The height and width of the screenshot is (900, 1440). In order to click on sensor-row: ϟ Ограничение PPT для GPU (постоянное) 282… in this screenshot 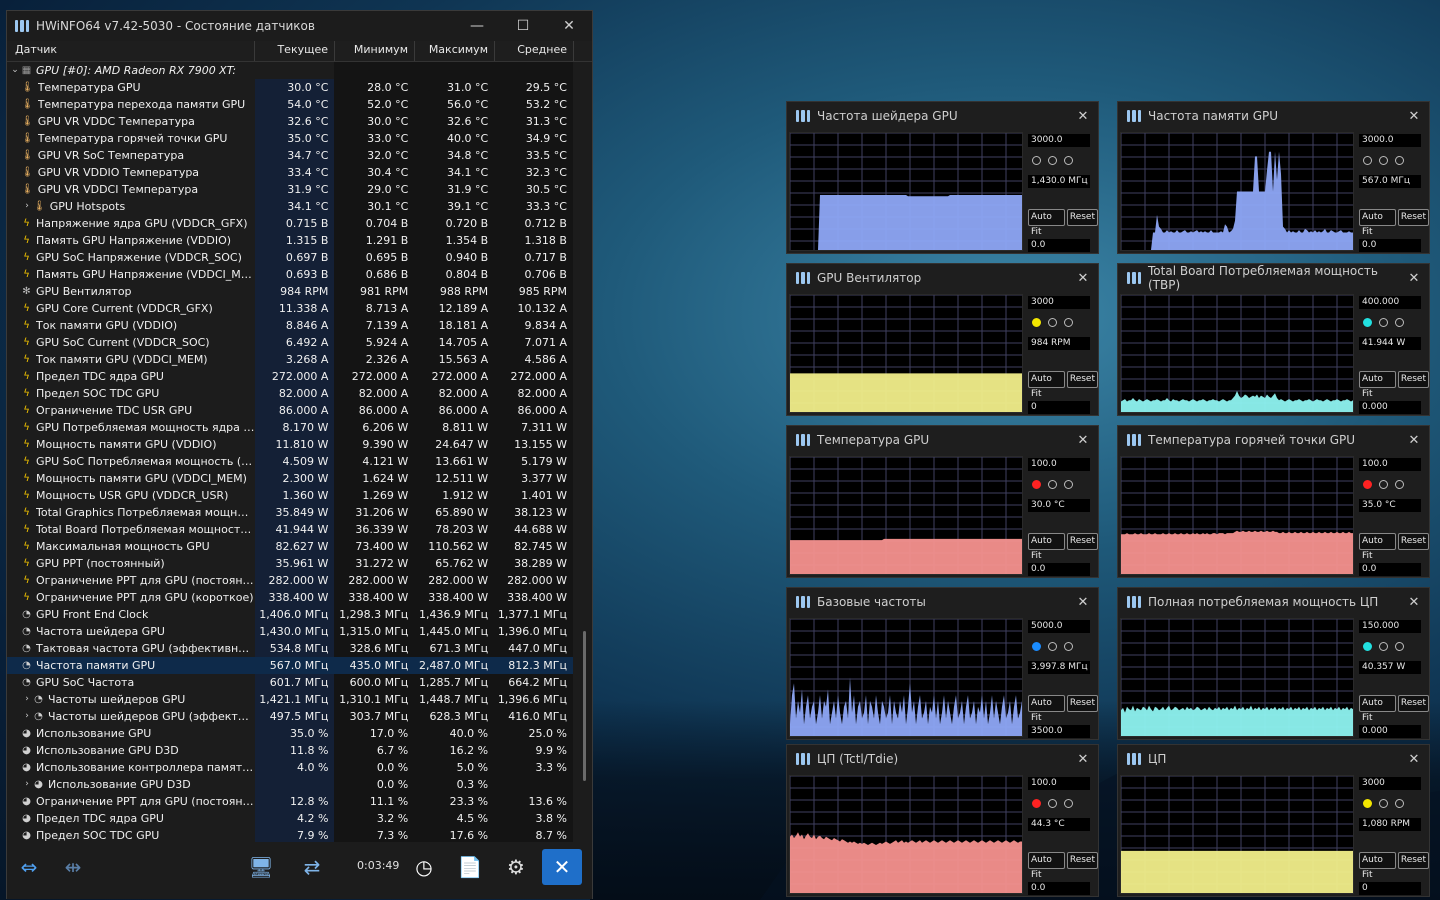, I will do `click(290, 580)`.